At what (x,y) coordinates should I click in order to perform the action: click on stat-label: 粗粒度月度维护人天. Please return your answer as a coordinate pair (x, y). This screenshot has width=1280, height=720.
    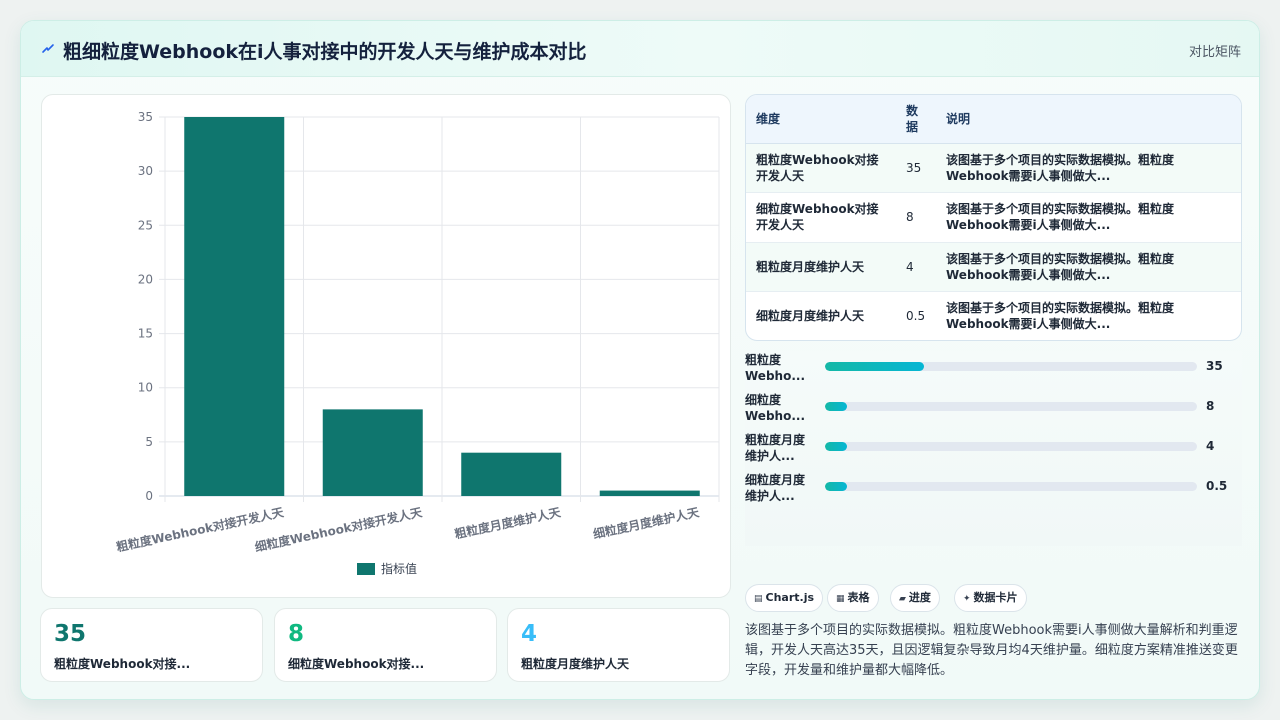
    Looking at the image, I should click on (575, 664).